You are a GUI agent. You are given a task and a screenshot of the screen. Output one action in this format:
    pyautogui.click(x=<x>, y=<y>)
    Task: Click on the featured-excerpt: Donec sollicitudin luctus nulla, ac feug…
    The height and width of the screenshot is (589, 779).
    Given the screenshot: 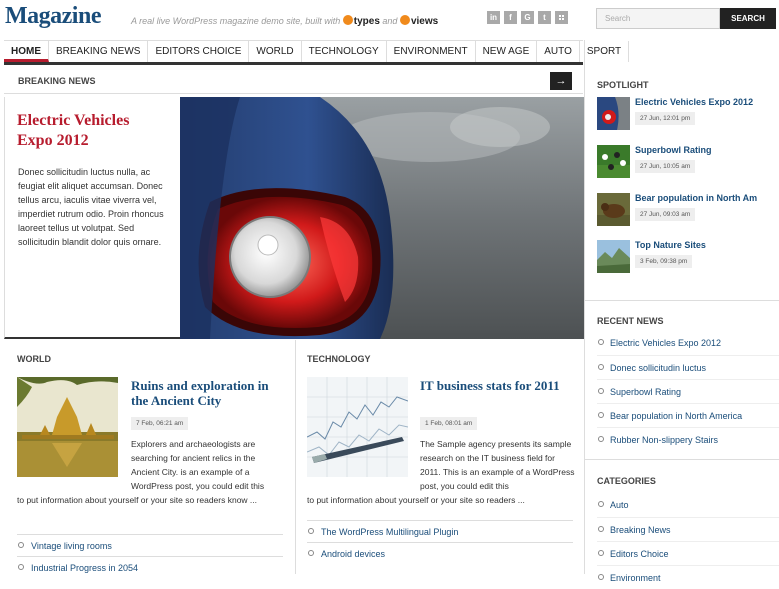 What is the action you would take?
    pyautogui.click(x=91, y=207)
    